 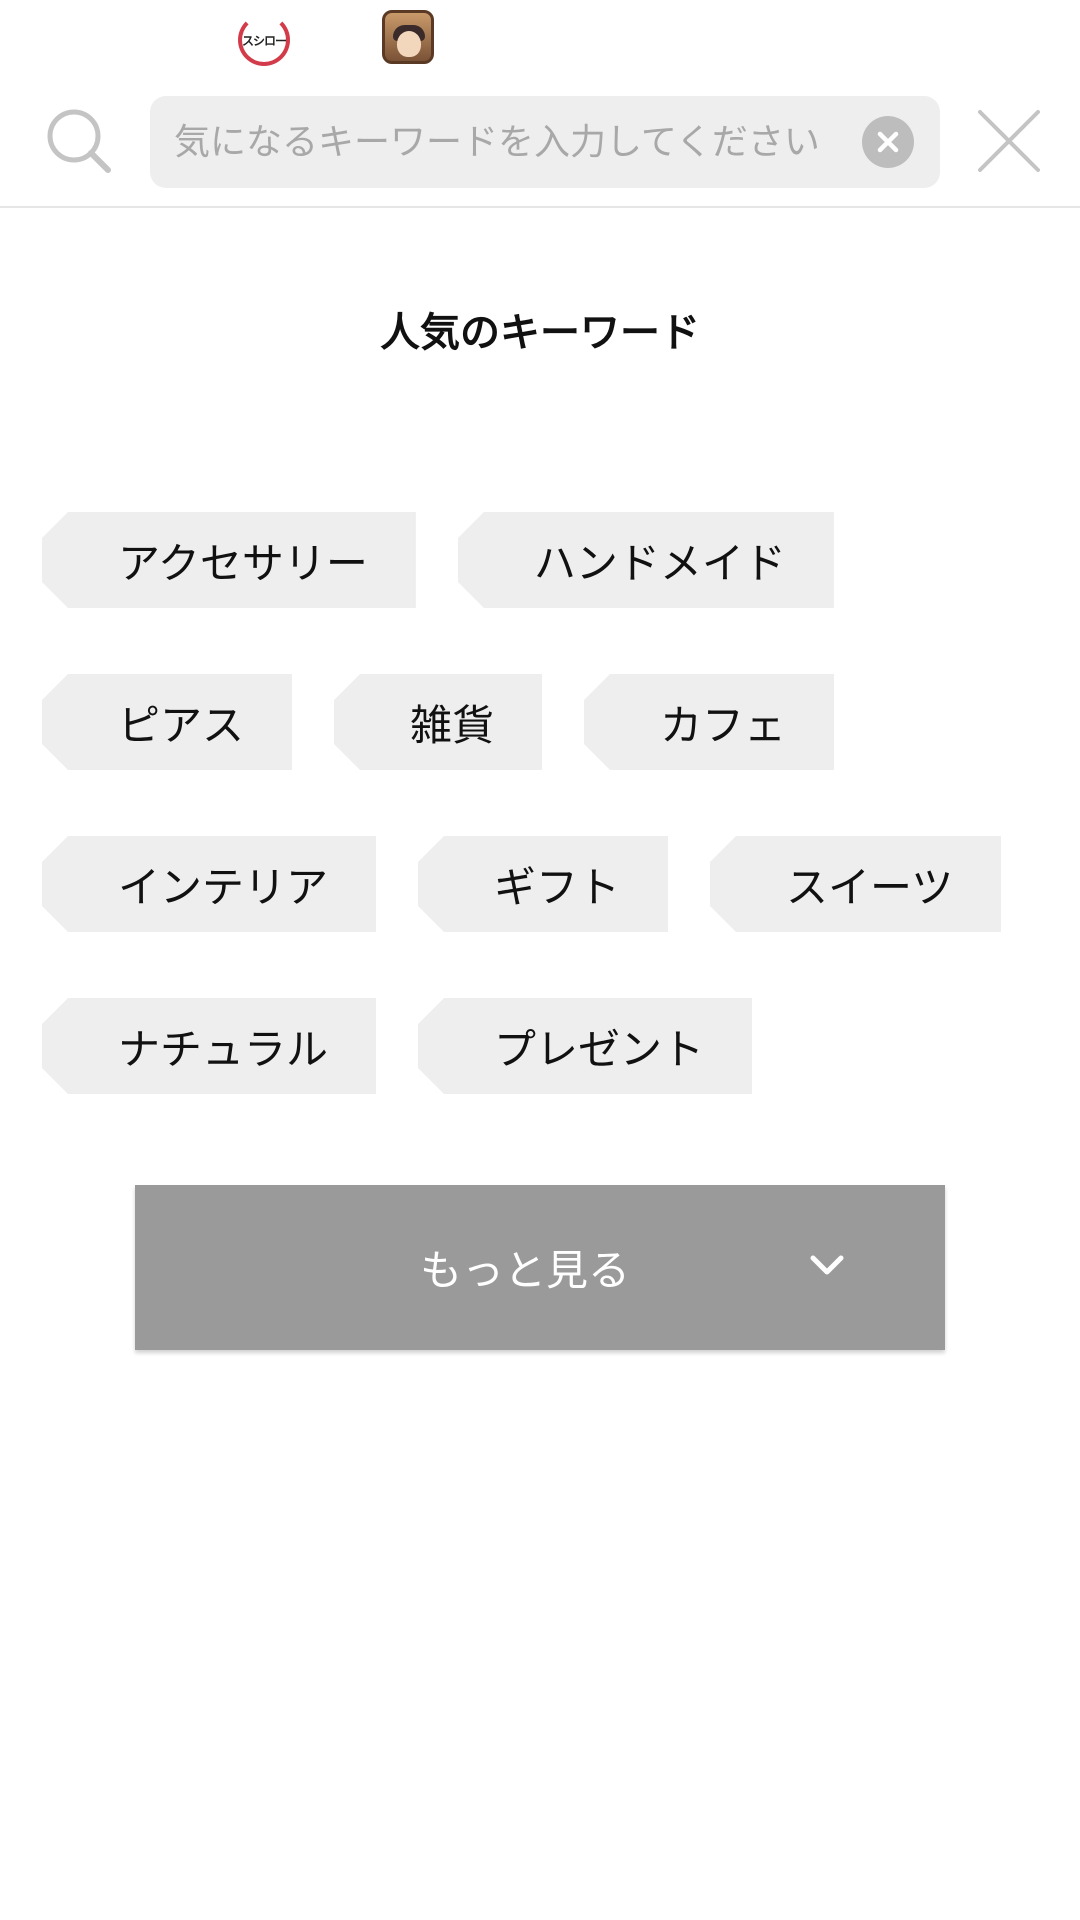 I want to click on keyword-tag-interior: インテリア, so click(x=209, y=884).